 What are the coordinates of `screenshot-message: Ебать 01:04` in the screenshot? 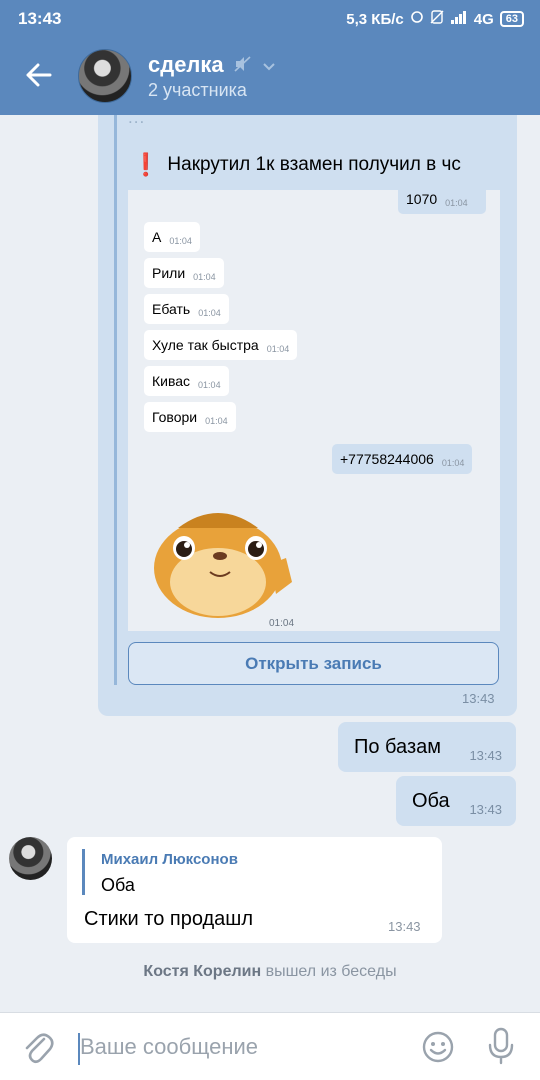 It's located at (186, 309).